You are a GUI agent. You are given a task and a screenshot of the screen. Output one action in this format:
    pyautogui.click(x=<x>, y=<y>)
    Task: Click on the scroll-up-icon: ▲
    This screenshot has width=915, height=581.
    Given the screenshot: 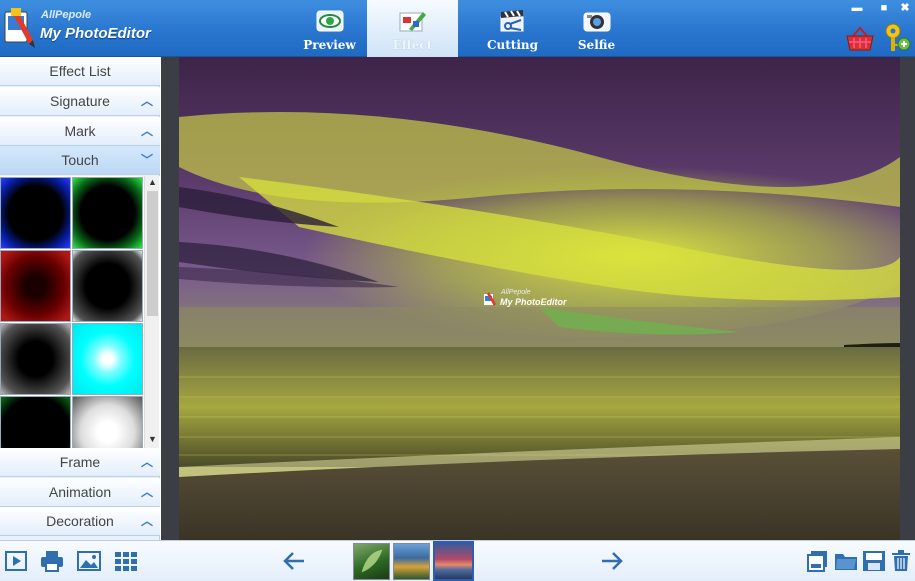 What is the action you would take?
    pyautogui.click(x=152, y=183)
    